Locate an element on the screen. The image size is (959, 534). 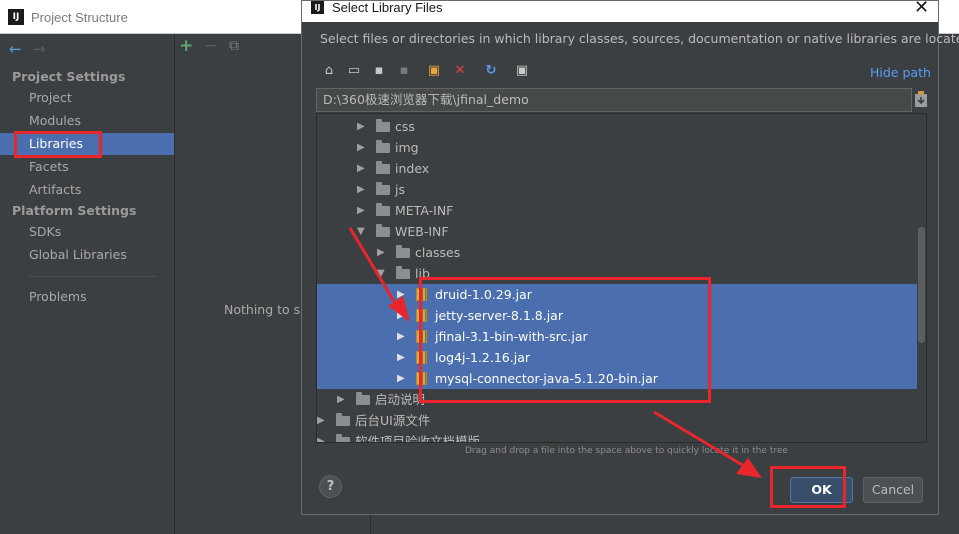
sidebar-item-modules: Modules is located at coordinates (87, 121).